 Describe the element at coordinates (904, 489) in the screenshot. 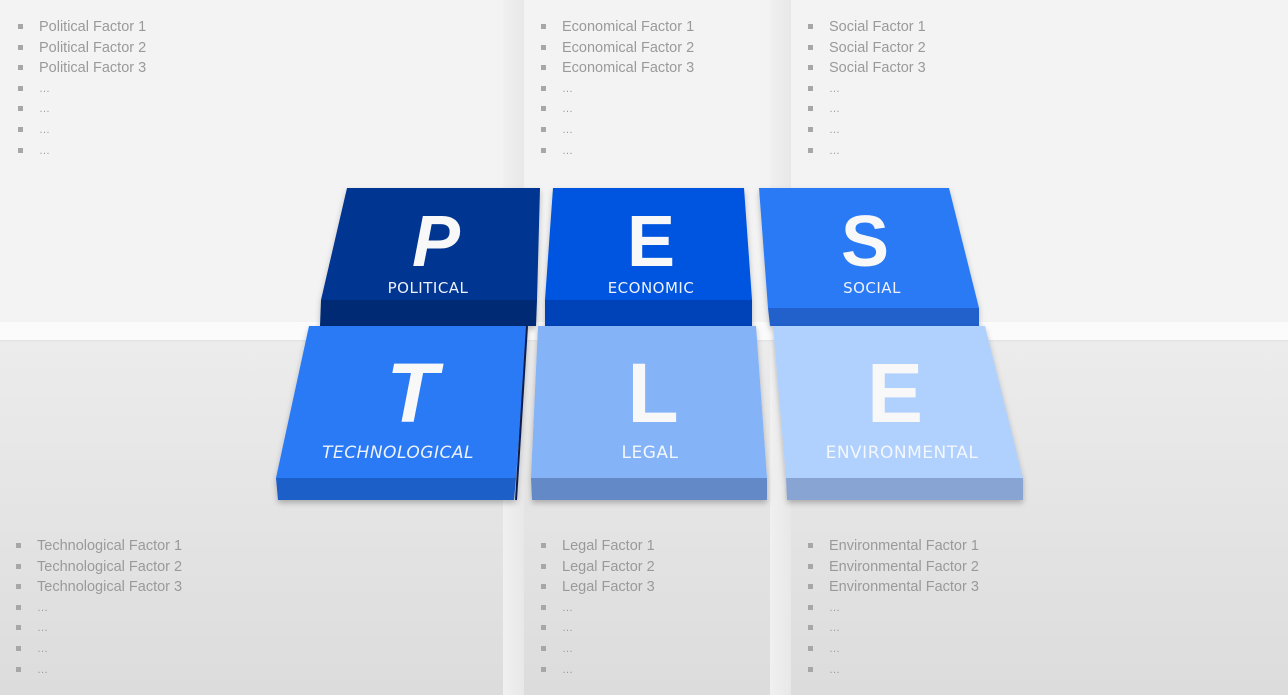

I see `tile-environmental-side` at that location.